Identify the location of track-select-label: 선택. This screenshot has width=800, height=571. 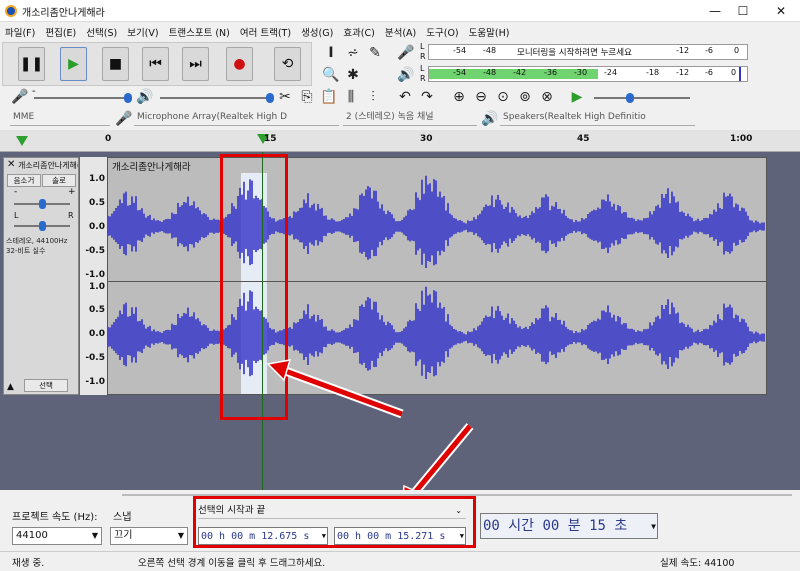
(46, 385).